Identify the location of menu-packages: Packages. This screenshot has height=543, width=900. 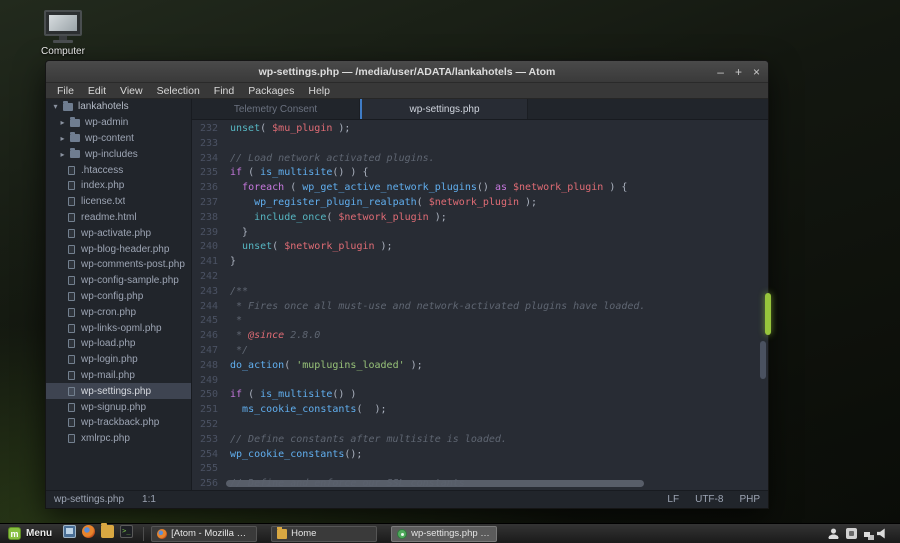
(271, 91).